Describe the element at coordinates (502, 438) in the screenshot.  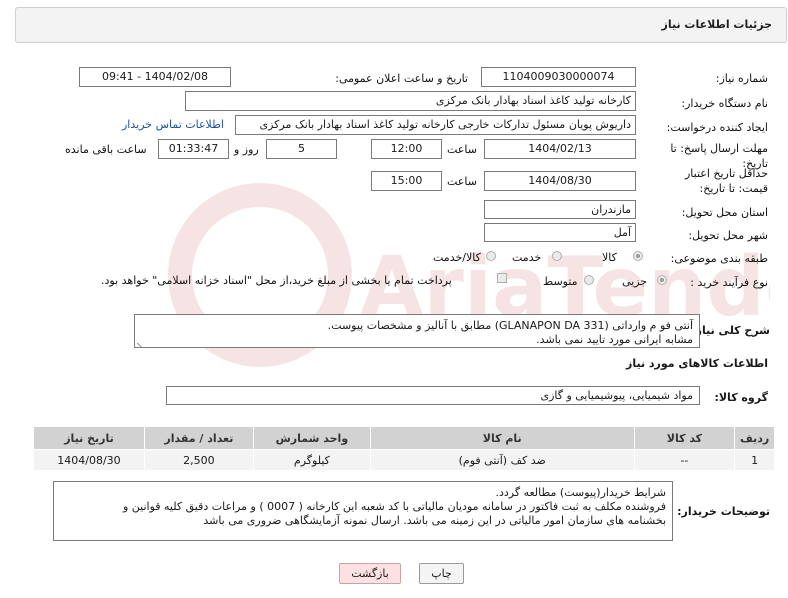
I see `col-header-name: نام کالا` at that location.